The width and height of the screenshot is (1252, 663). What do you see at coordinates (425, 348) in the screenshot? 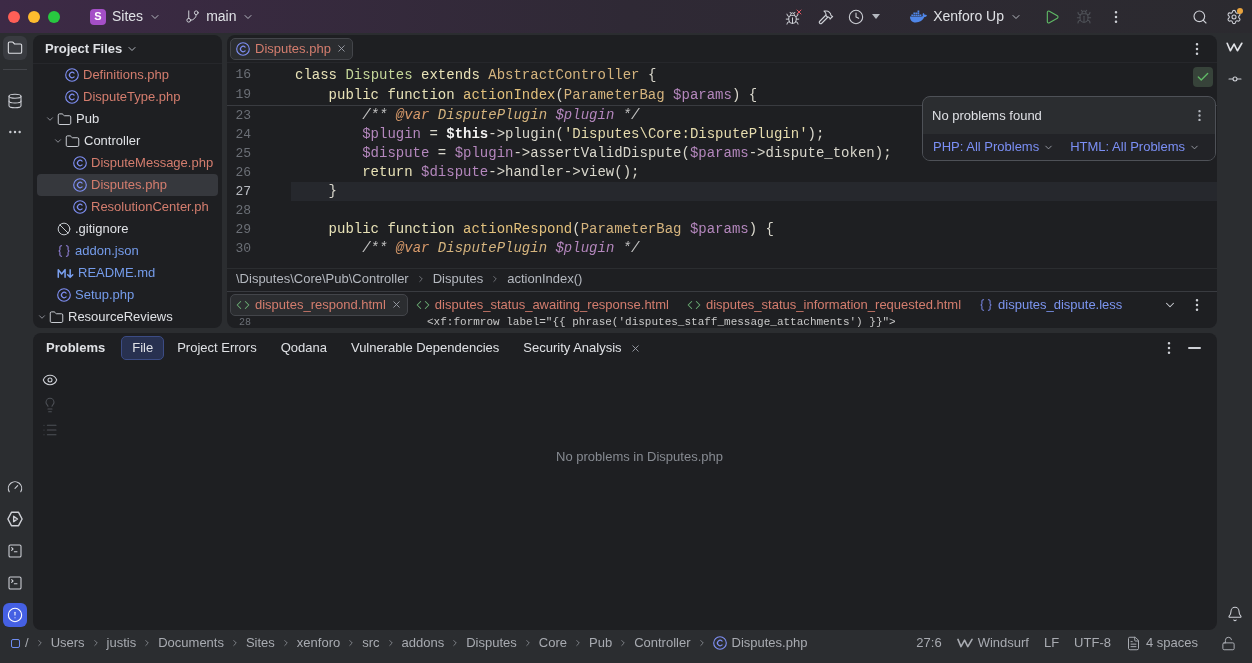
I see `panel-tab: Vulnerable Dependencies` at bounding box center [425, 348].